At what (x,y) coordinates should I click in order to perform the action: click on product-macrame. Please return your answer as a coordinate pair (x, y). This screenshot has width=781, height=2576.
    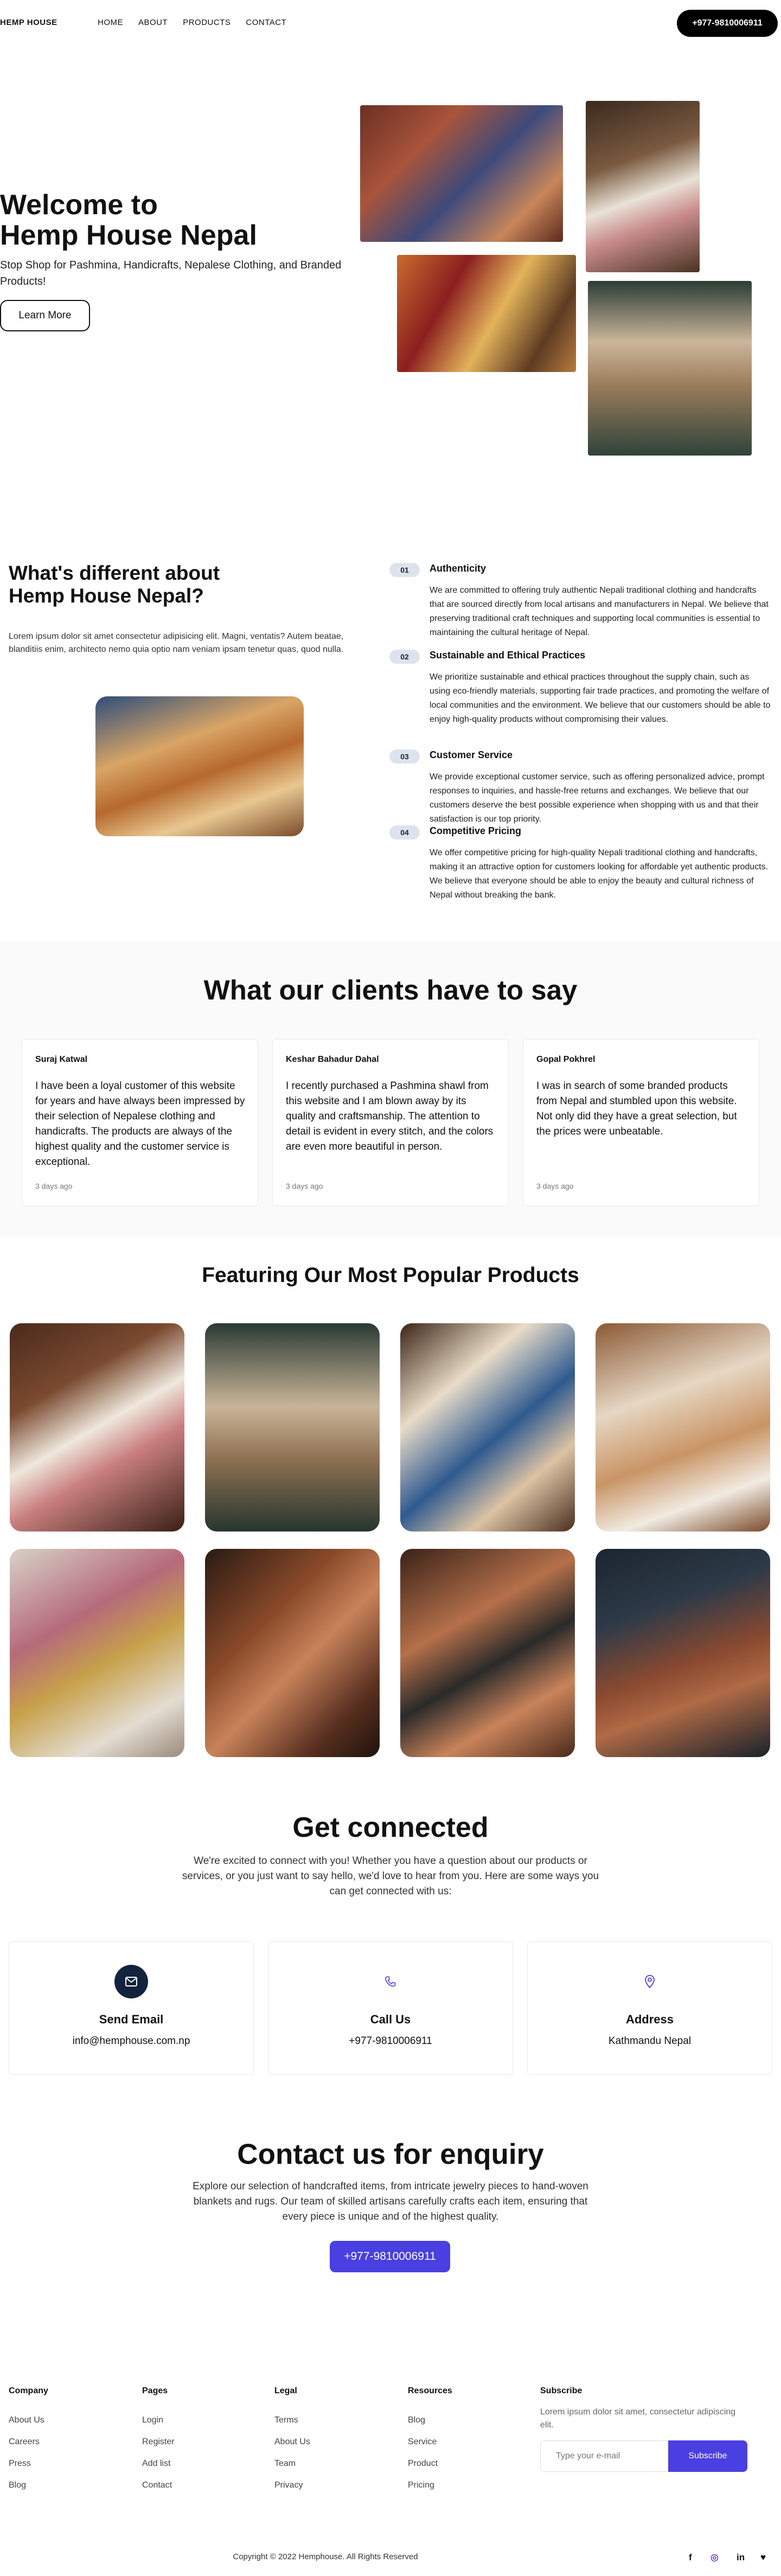
    Looking at the image, I should click on (292, 1427).